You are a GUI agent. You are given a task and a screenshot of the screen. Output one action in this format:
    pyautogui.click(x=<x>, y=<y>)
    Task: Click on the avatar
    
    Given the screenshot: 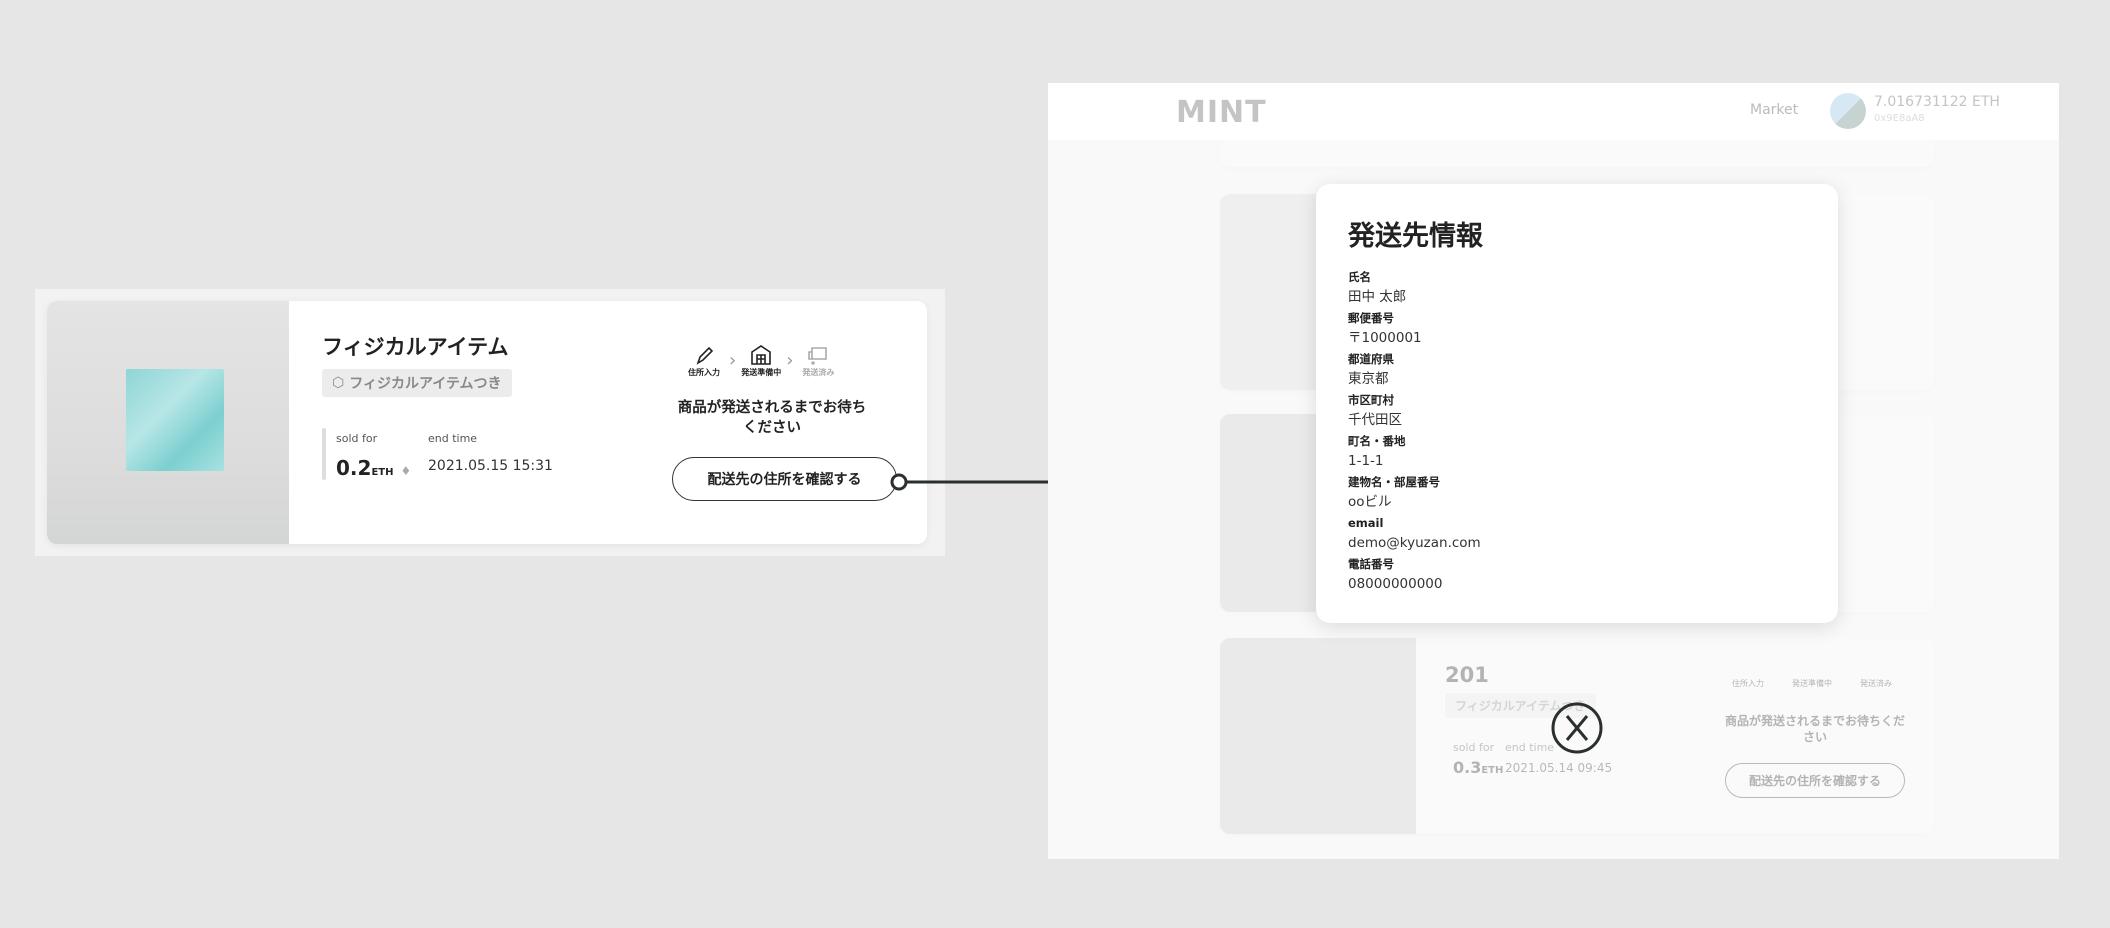 What is the action you would take?
    pyautogui.click(x=1848, y=111)
    